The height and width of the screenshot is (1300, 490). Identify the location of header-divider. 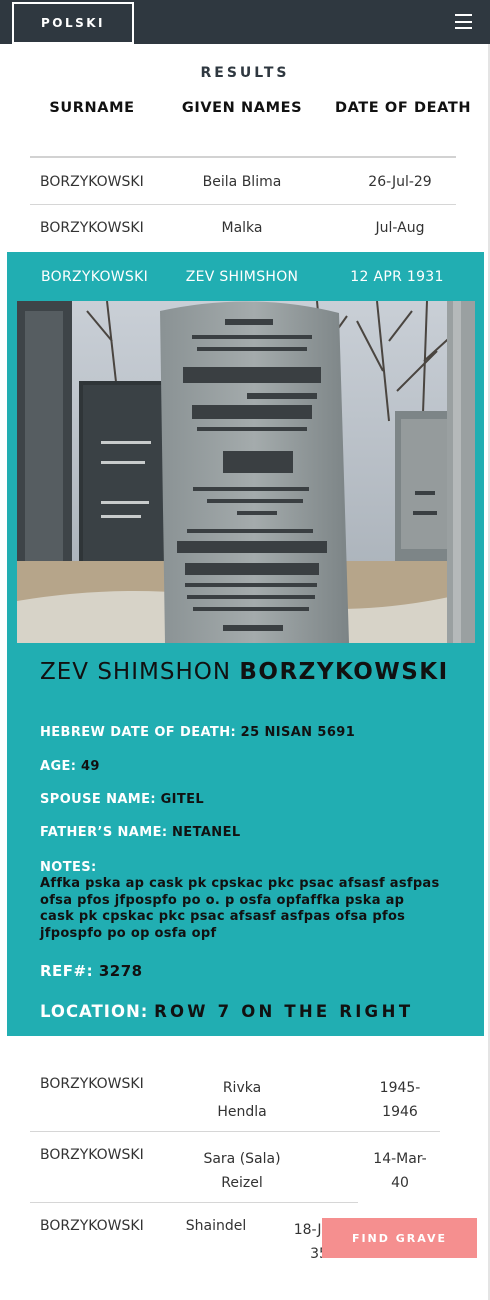
(243, 157).